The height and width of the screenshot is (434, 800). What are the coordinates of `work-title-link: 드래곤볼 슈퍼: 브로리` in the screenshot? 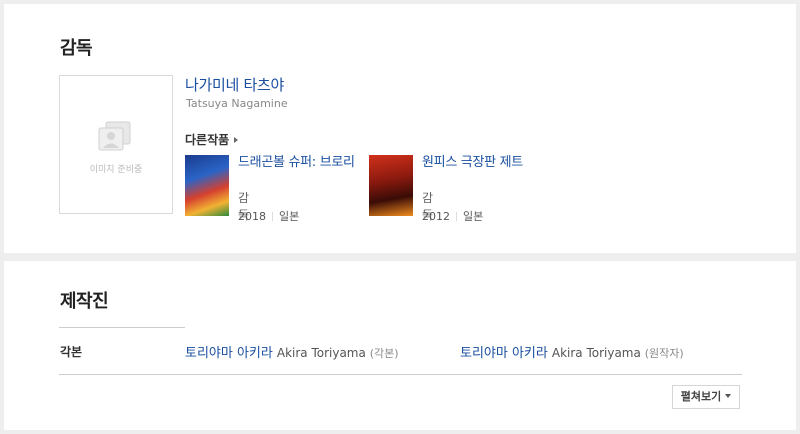 It's located at (298, 163).